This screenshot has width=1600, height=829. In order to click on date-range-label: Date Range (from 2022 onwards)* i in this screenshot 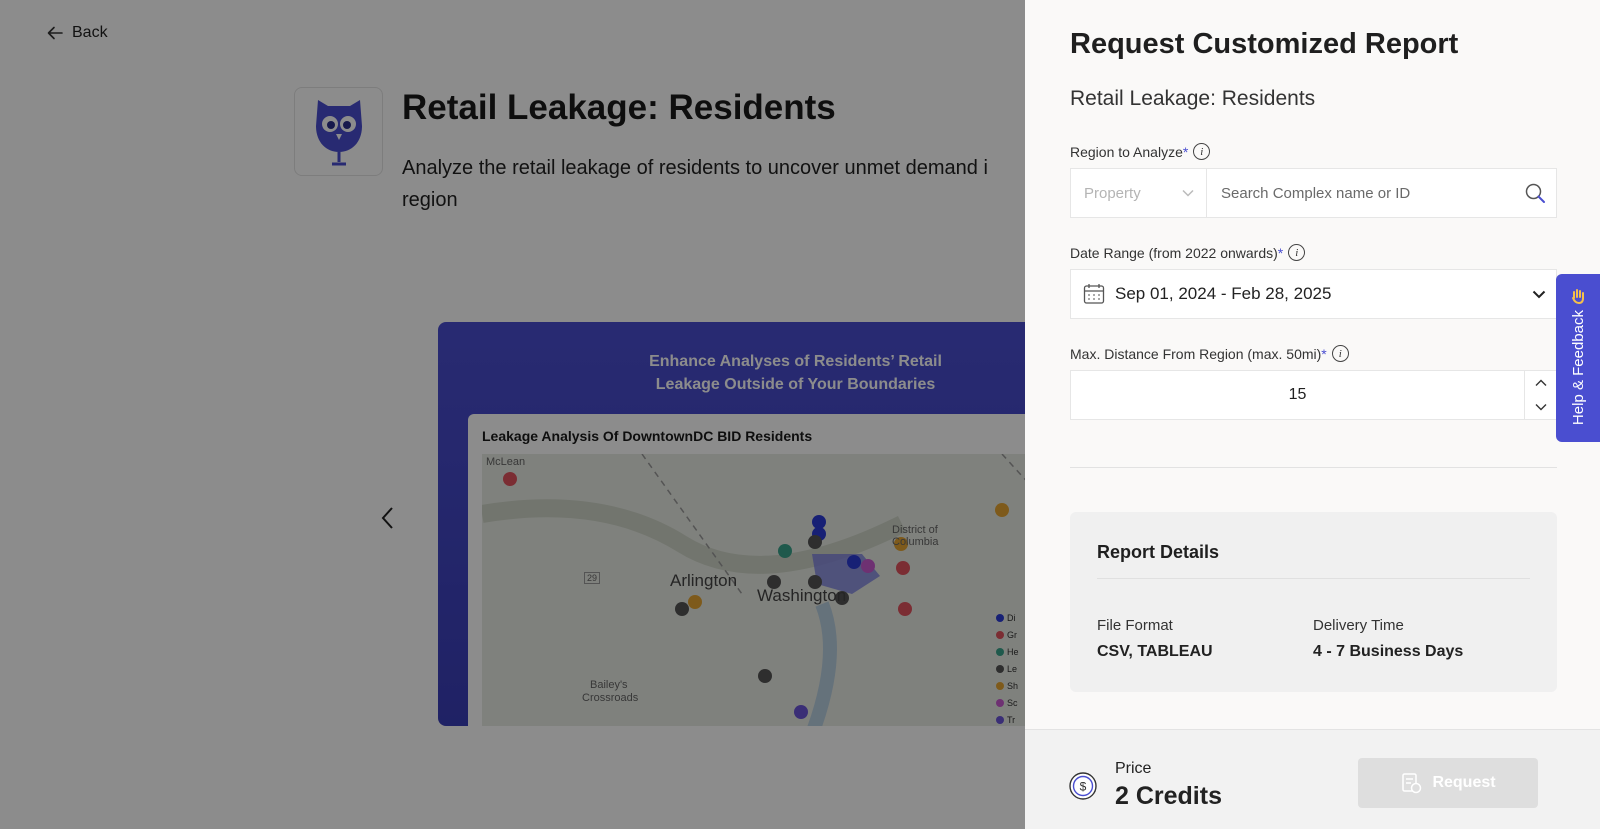, I will do `click(1188, 252)`.